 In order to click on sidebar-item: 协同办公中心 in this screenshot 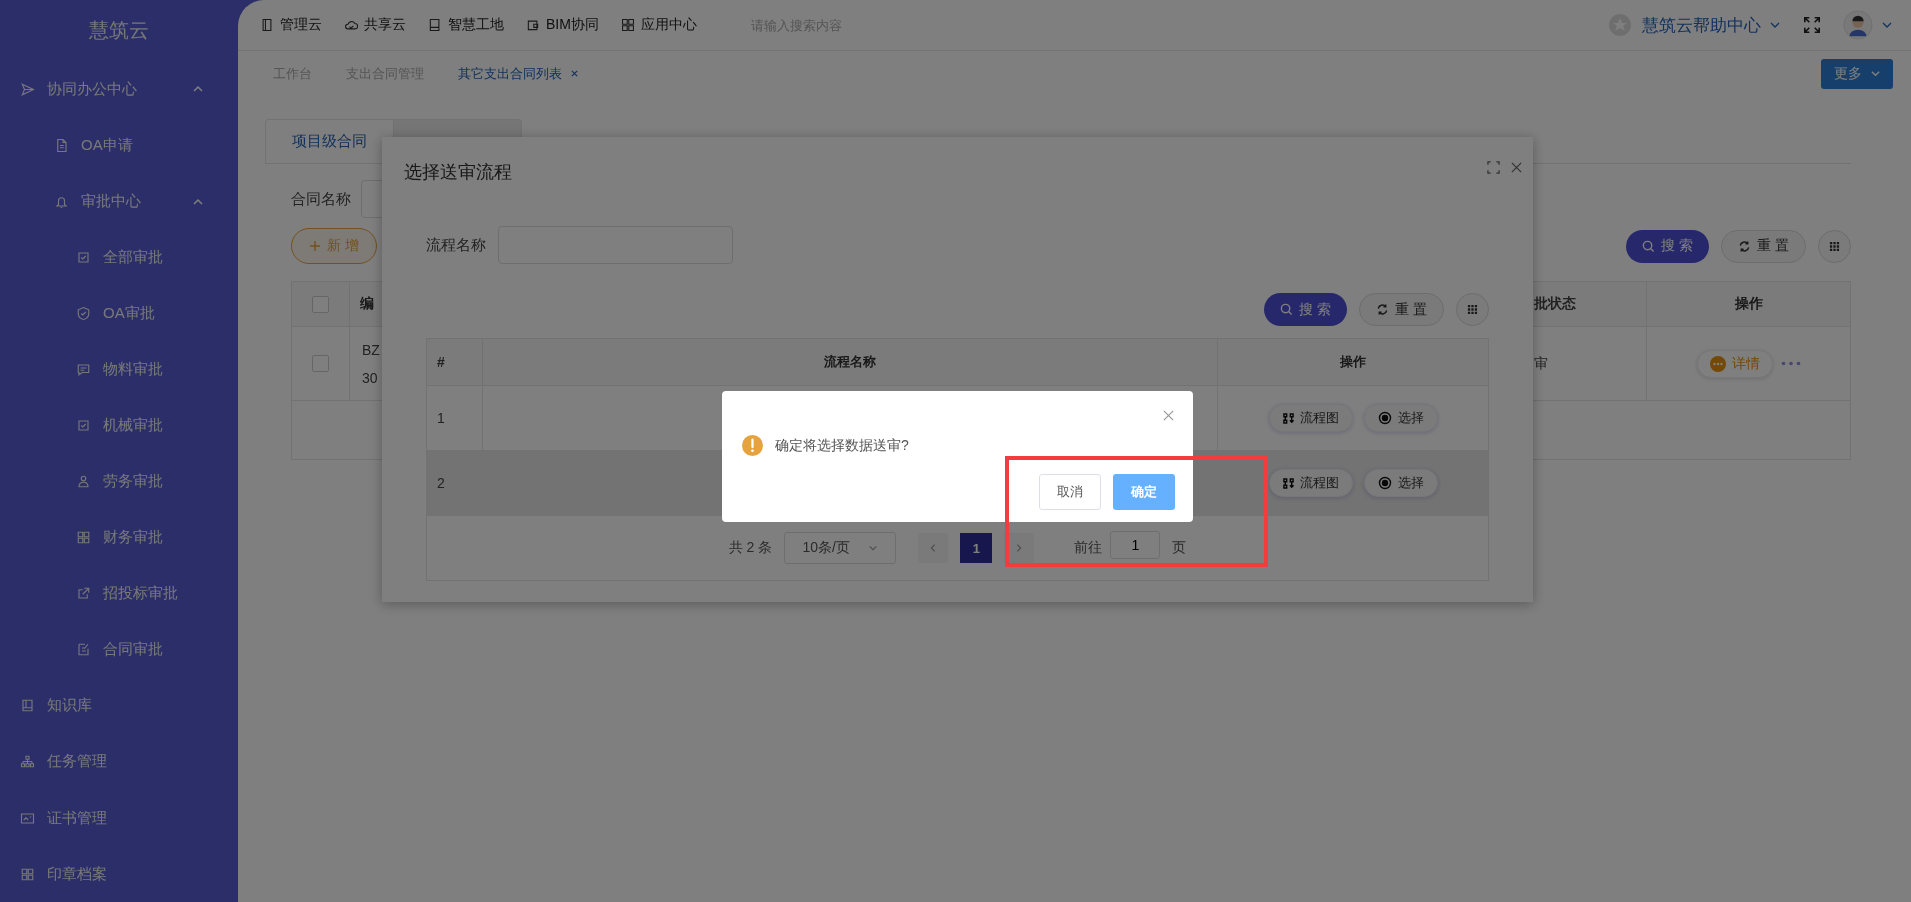, I will do `click(119, 89)`.